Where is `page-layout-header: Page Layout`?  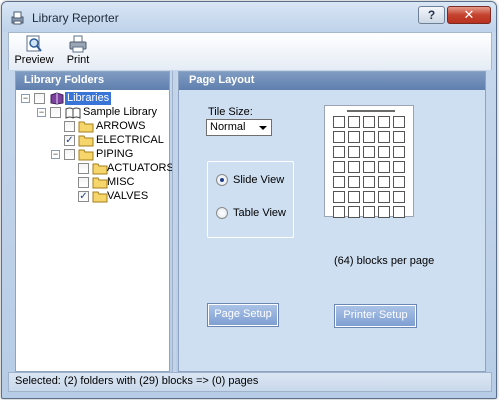 page-layout-header: Page Layout is located at coordinates (332, 81).